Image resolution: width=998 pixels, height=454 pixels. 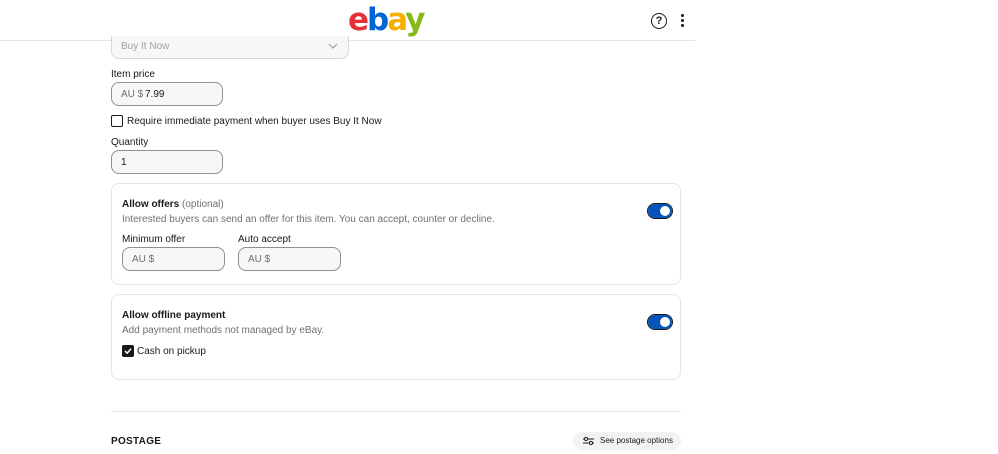 I want to click on allow-offers-optional: (optional), so click(x=203, y=204).